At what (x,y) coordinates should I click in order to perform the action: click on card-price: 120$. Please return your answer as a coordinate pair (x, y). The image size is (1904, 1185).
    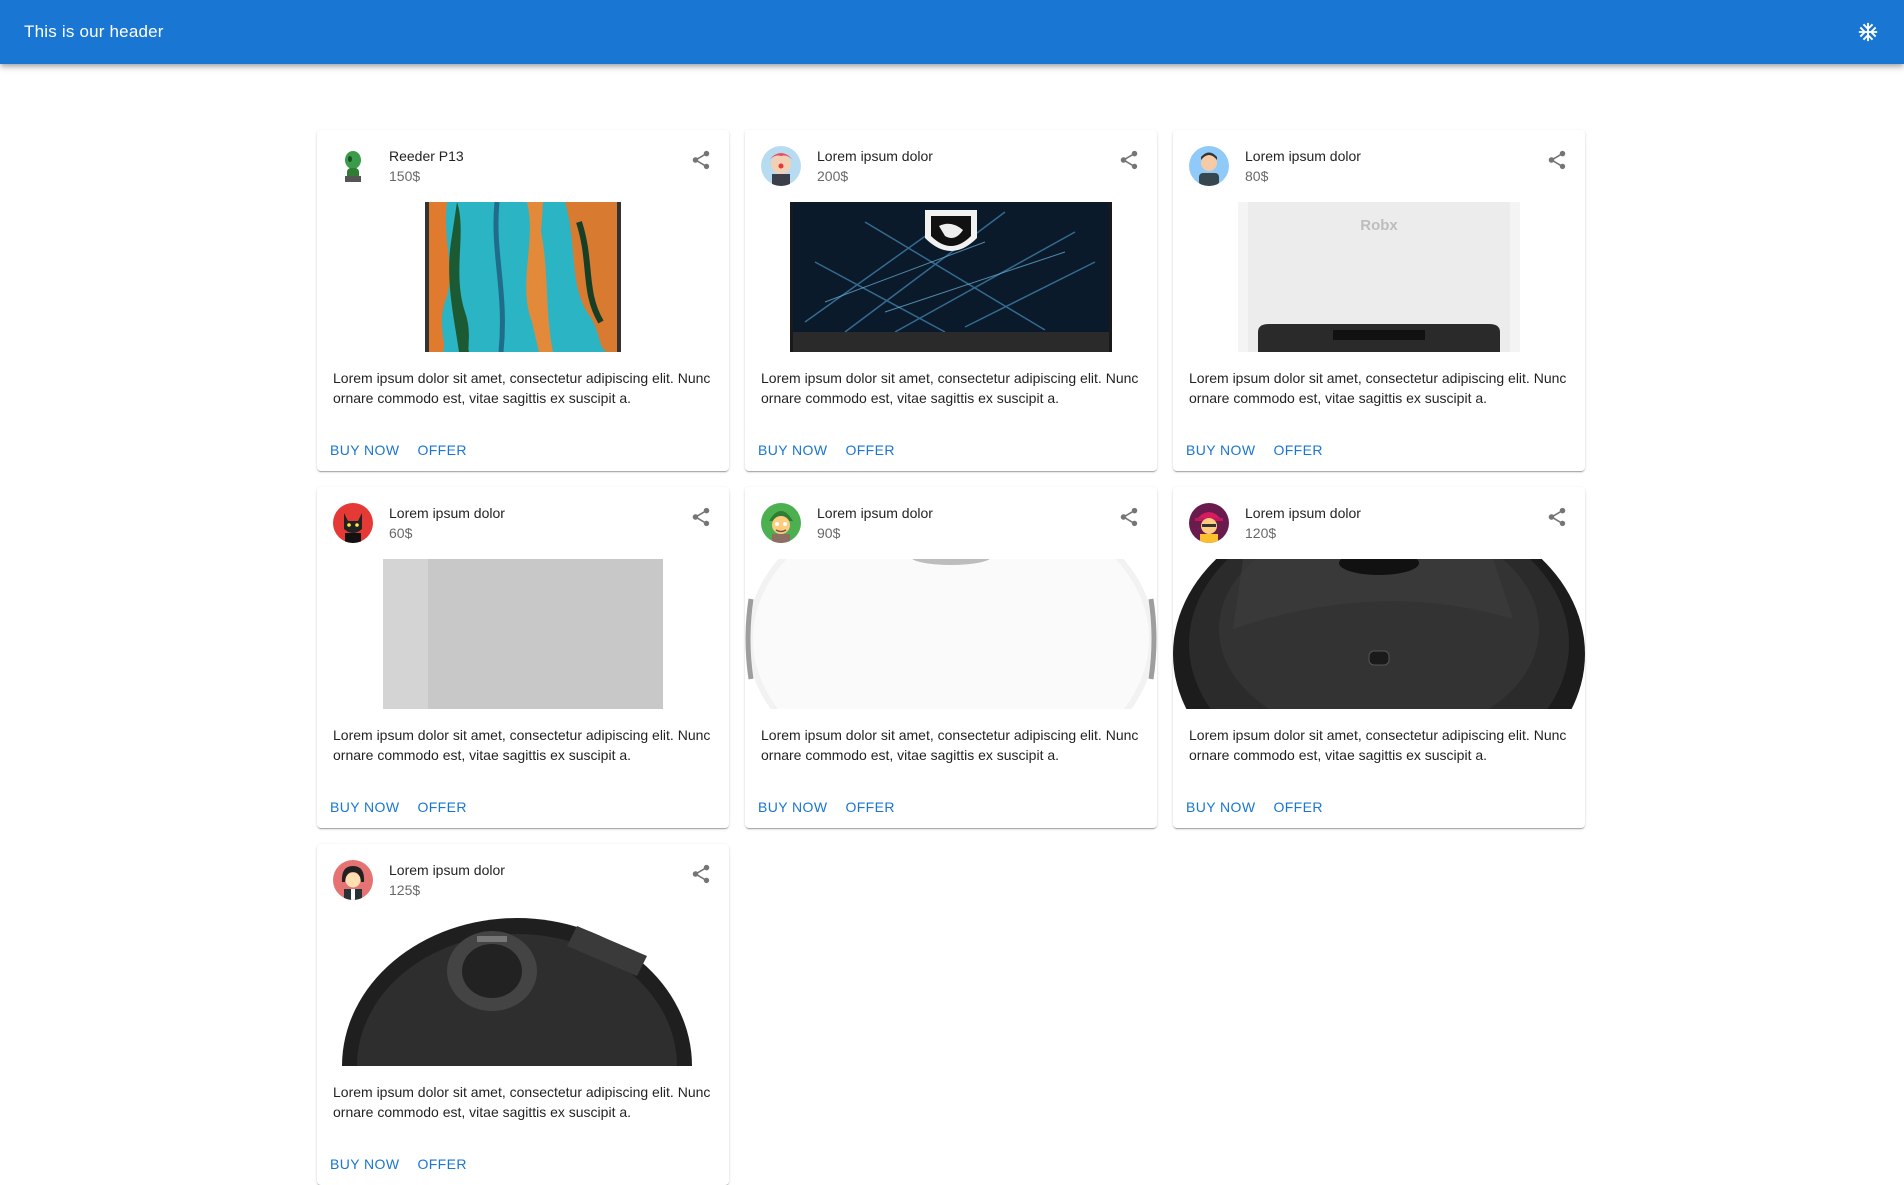
    Looking at the image, I should click on (1261, 533).